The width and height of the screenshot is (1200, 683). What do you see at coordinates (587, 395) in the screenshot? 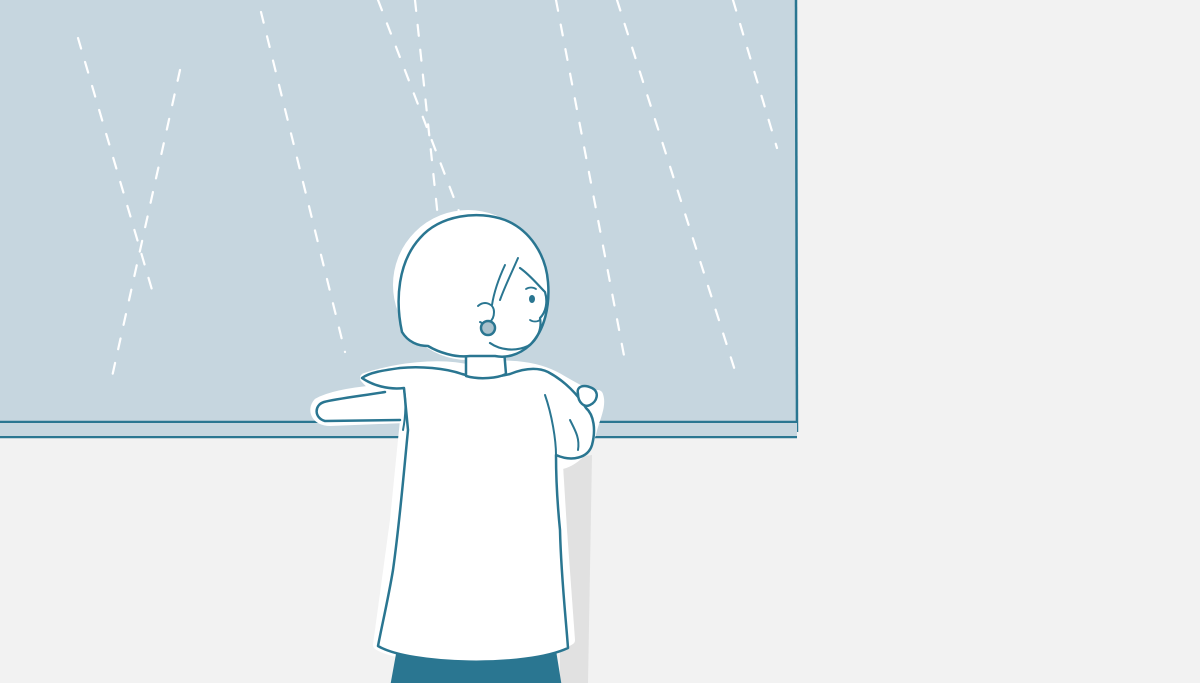
I see `right-hand` at bounding box center [587, 395].